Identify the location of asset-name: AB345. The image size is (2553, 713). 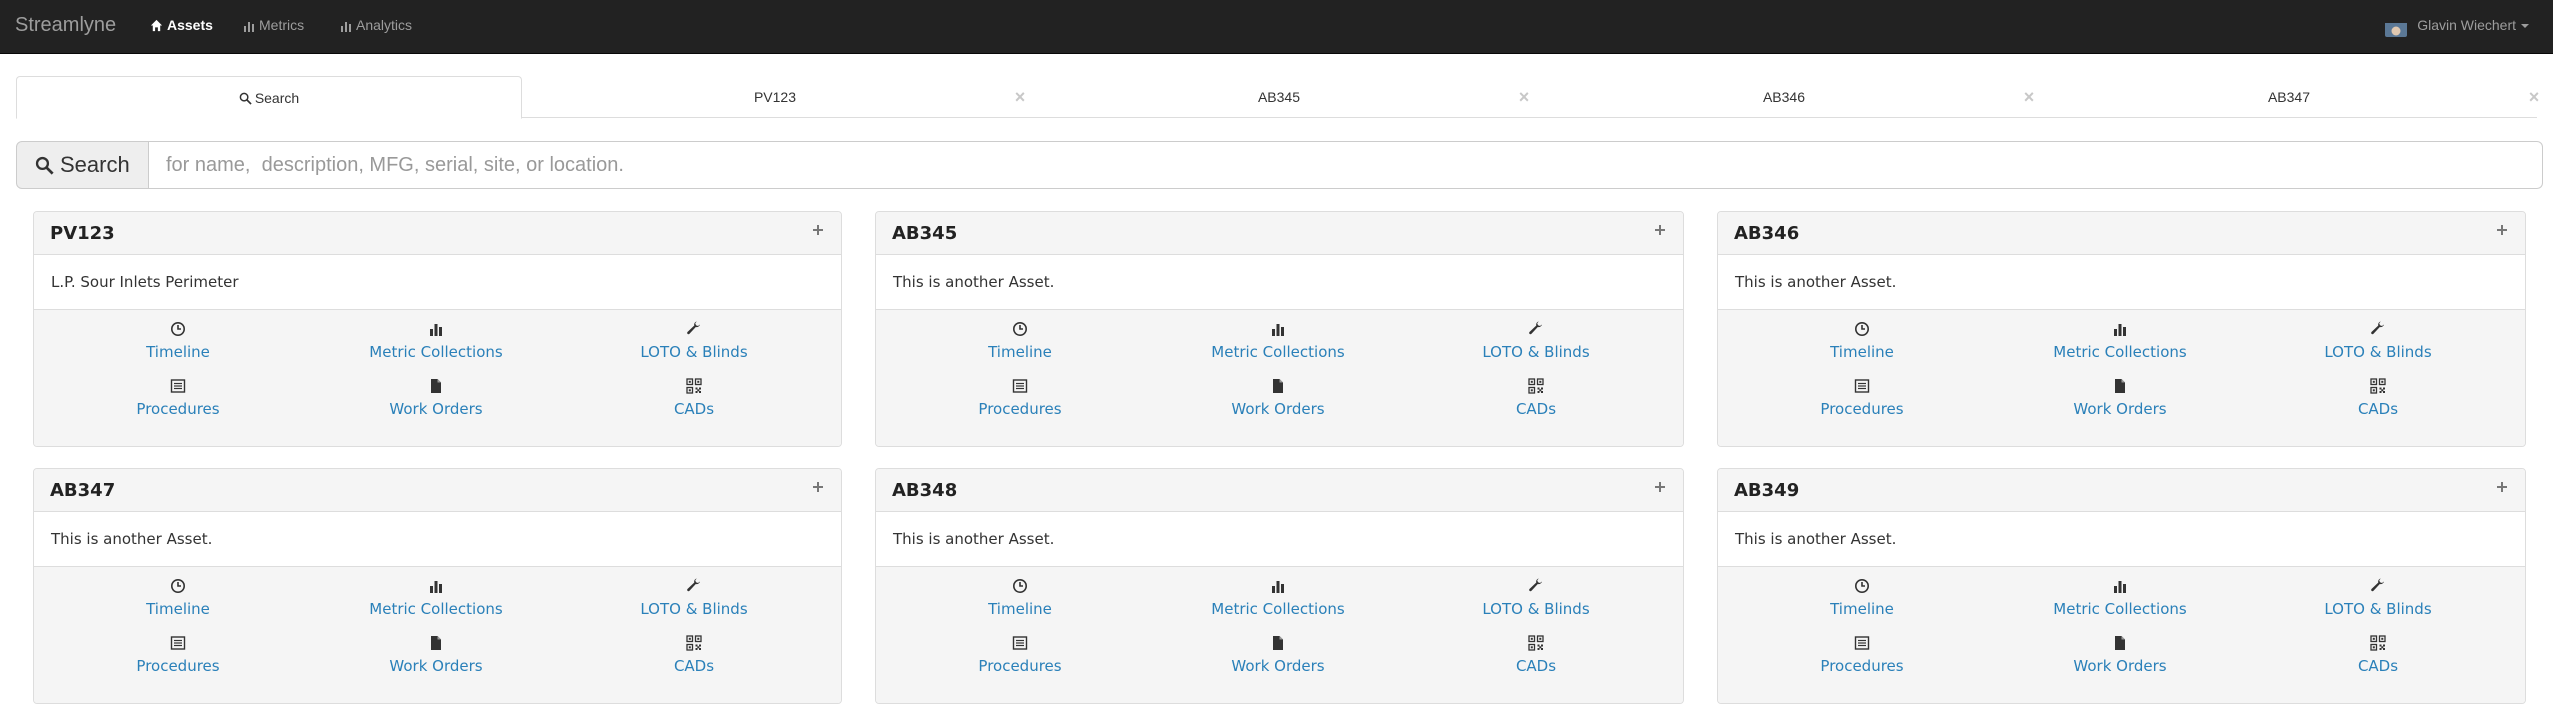
(924, 233).